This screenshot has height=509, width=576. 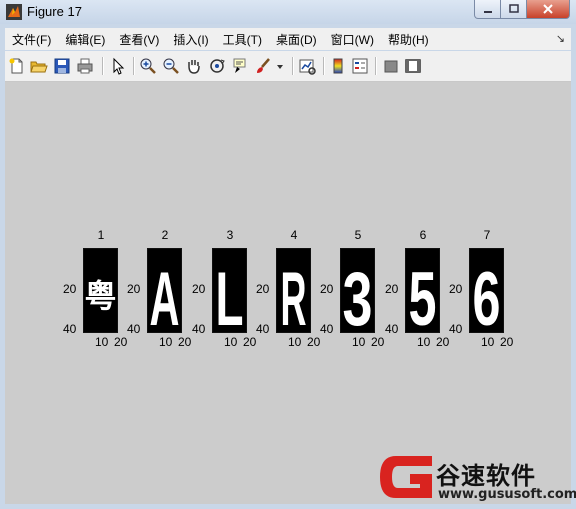 I want to click on subplot-image-3: L, so click(x=229, y=290).